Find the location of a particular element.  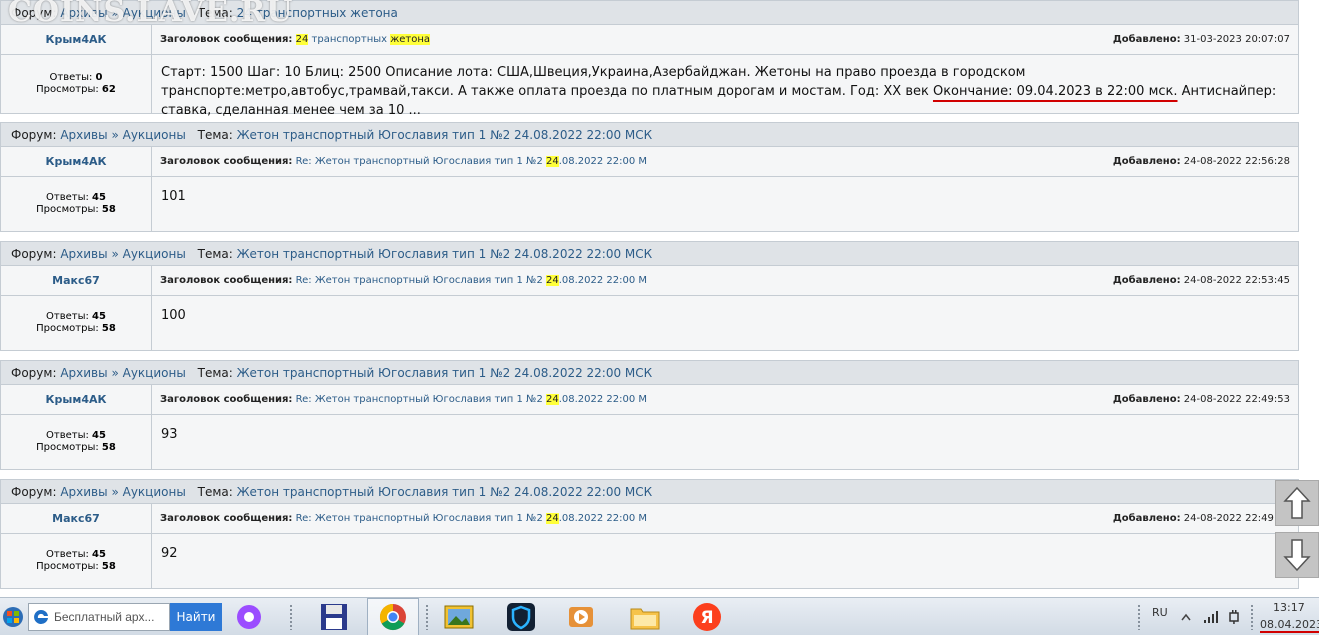

photos-icon is located at coordinates (459, 617).